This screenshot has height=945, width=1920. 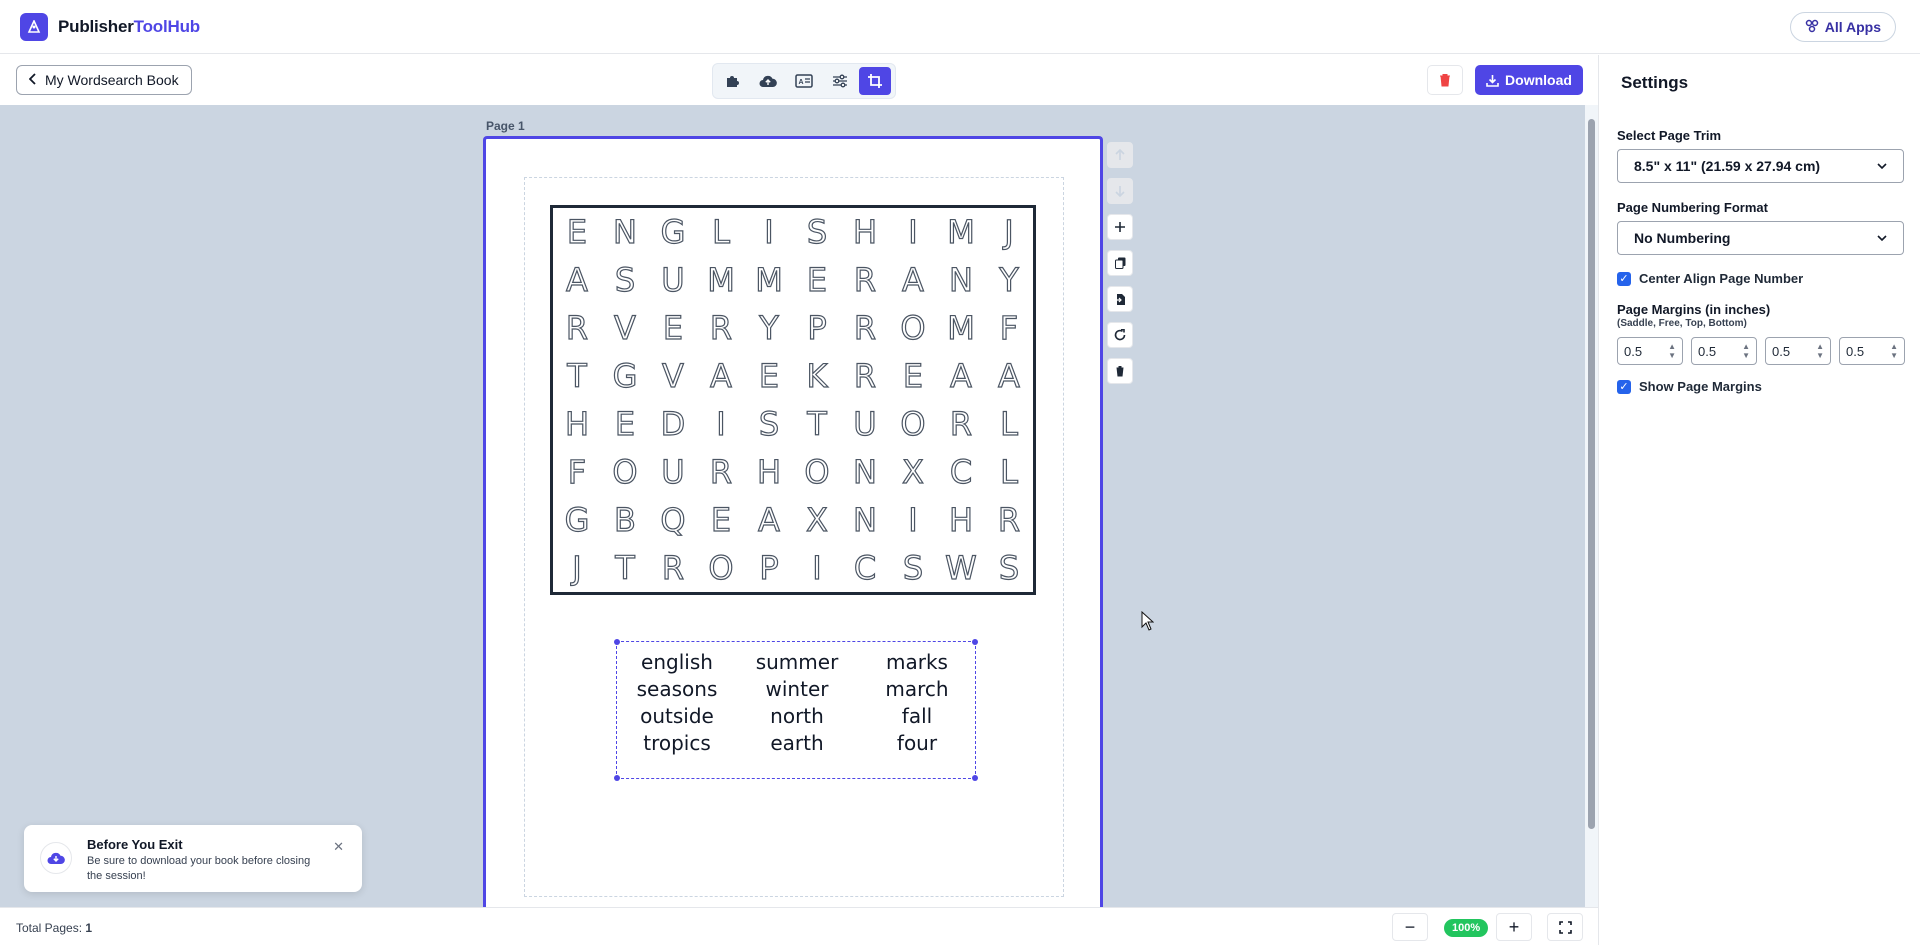 What do you see at coordinates (1812, 27) in the screenshot?
I see `apps-cluster-icon` at bounding box center [1812, 27].